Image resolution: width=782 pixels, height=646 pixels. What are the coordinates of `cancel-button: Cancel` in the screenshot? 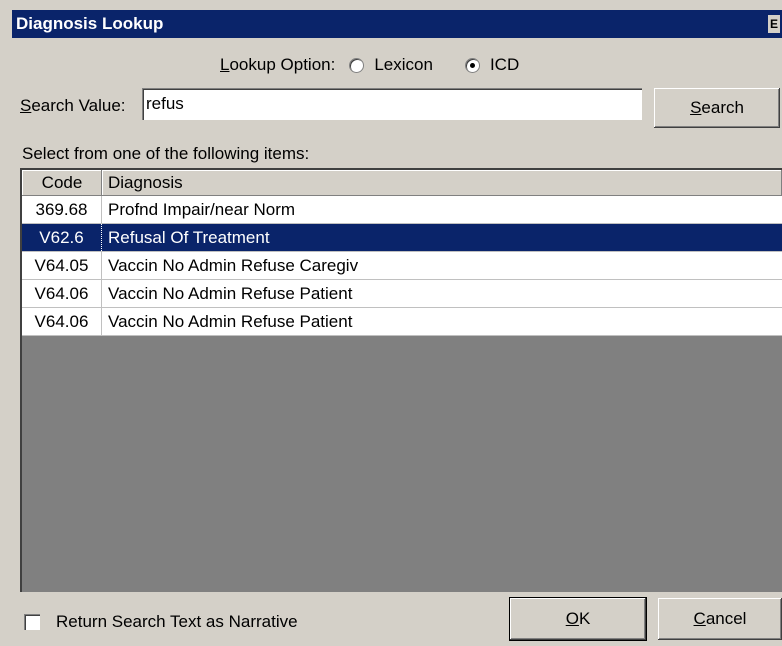 It's located at (720, 619).